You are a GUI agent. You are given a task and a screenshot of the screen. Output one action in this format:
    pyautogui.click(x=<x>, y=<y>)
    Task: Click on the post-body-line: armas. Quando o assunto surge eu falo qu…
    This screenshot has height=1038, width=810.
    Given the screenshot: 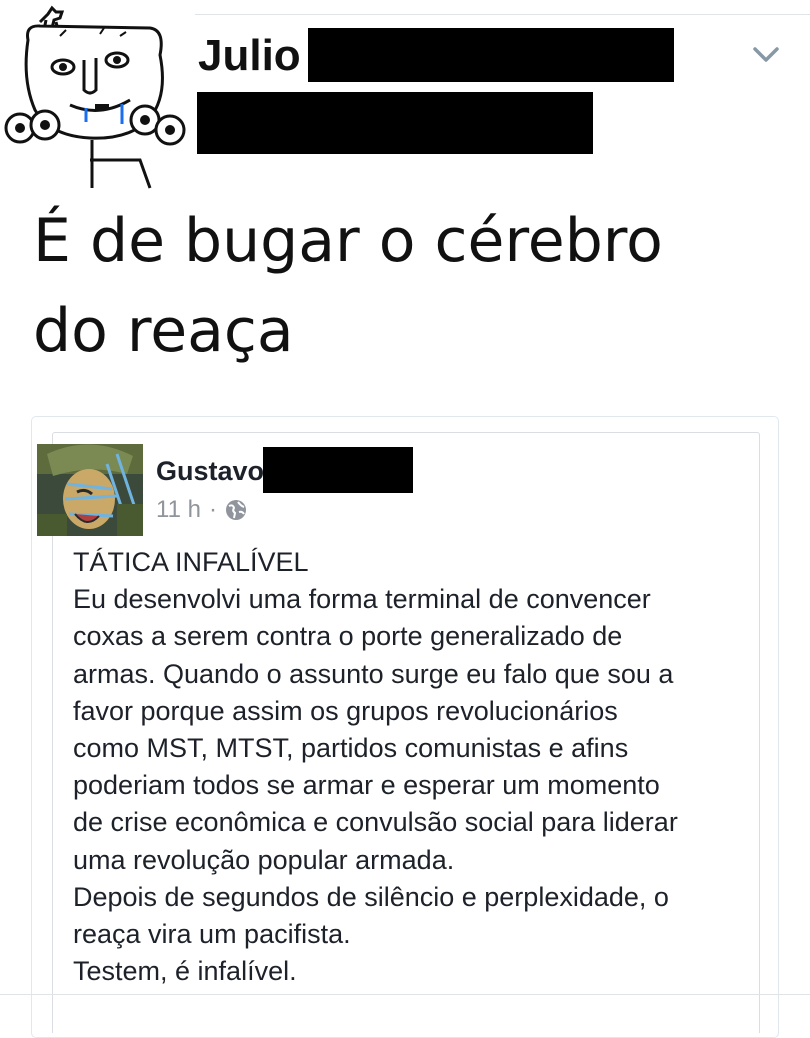 What is the action you would take?
    pyautogui.click(x=373, y=673)
    